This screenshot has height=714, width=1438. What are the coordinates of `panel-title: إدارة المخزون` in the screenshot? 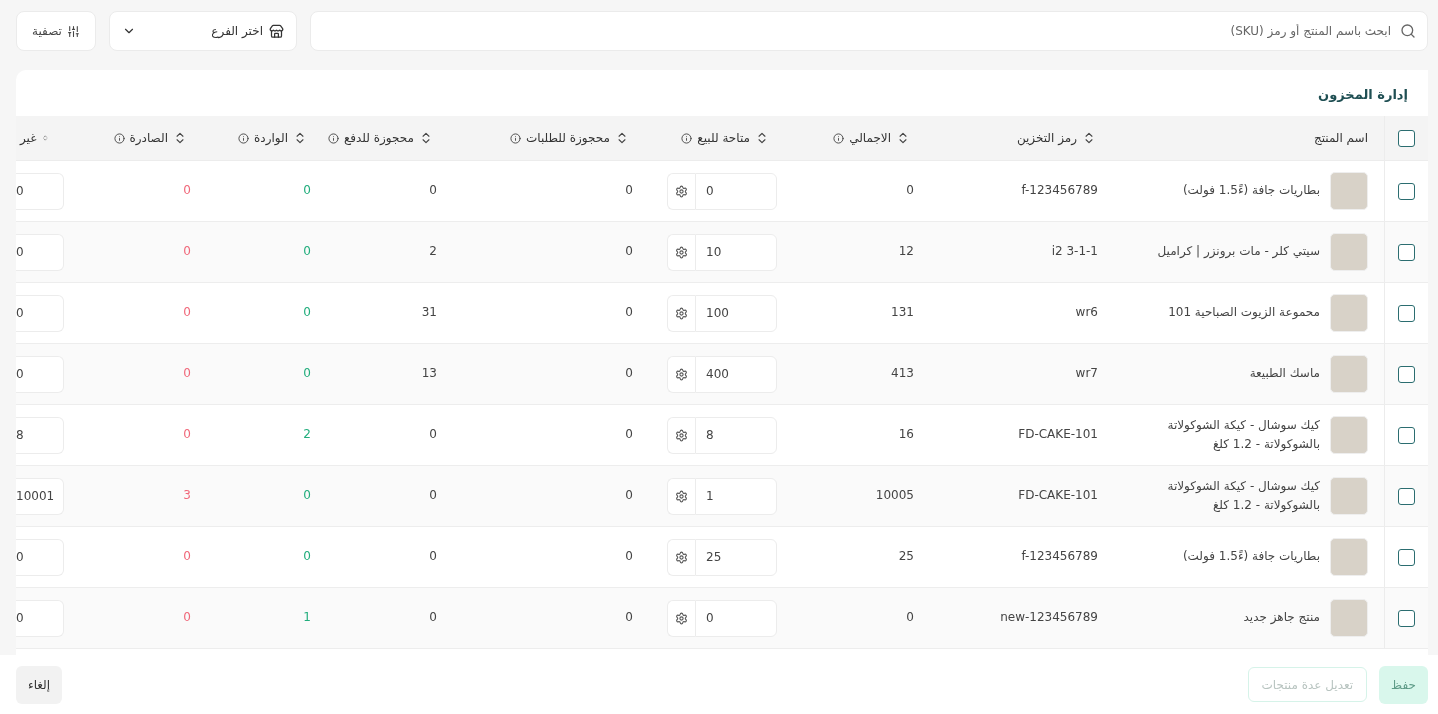 It's located at (1363, 95).